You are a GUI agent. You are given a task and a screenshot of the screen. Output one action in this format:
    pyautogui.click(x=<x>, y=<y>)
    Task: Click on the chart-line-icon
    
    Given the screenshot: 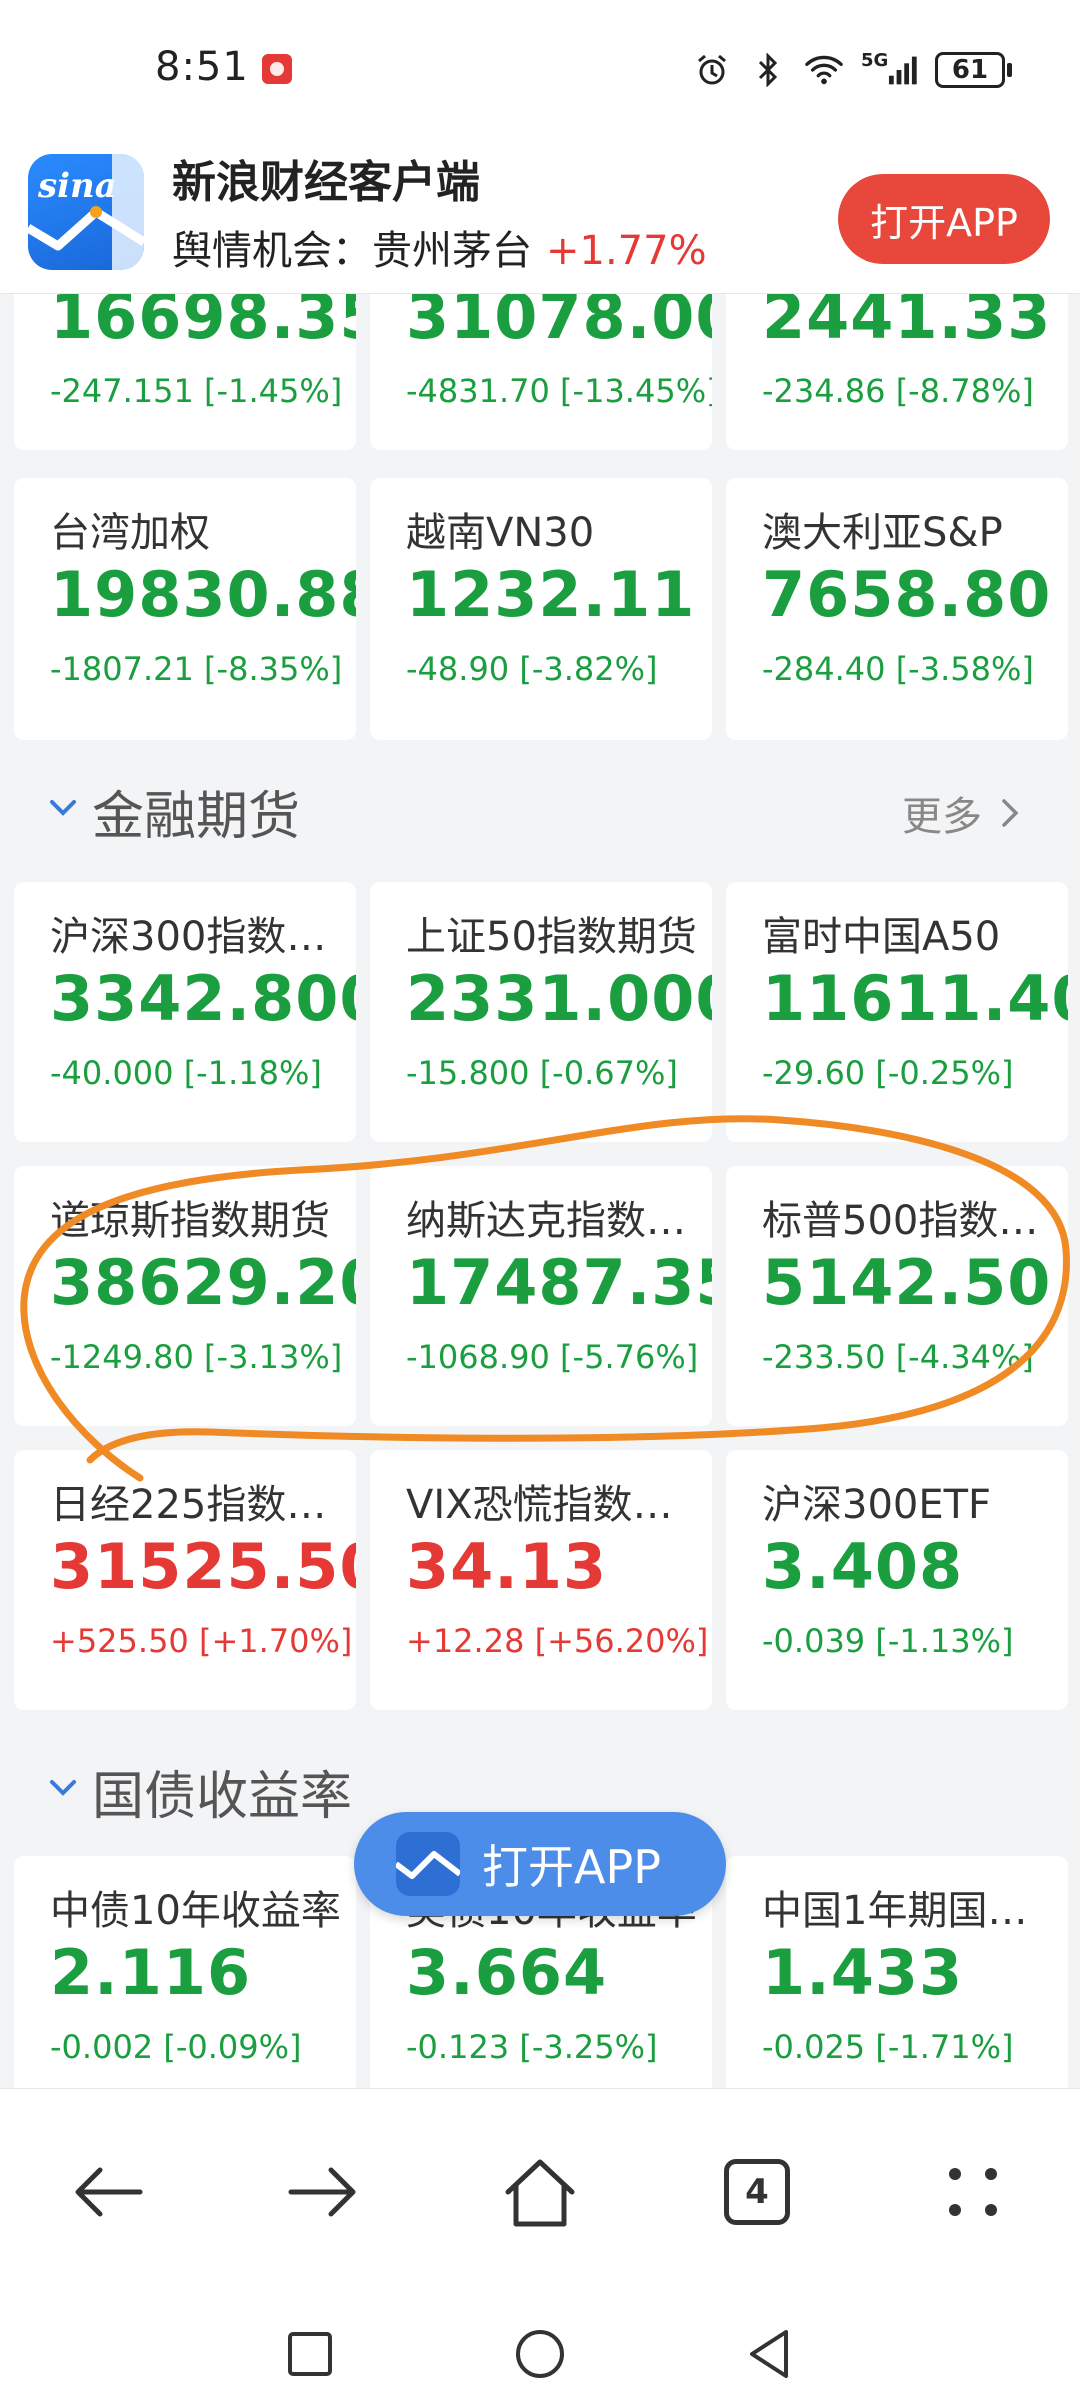 What is the action you would take?
    pyautogui.click(x=86, y=228)
    